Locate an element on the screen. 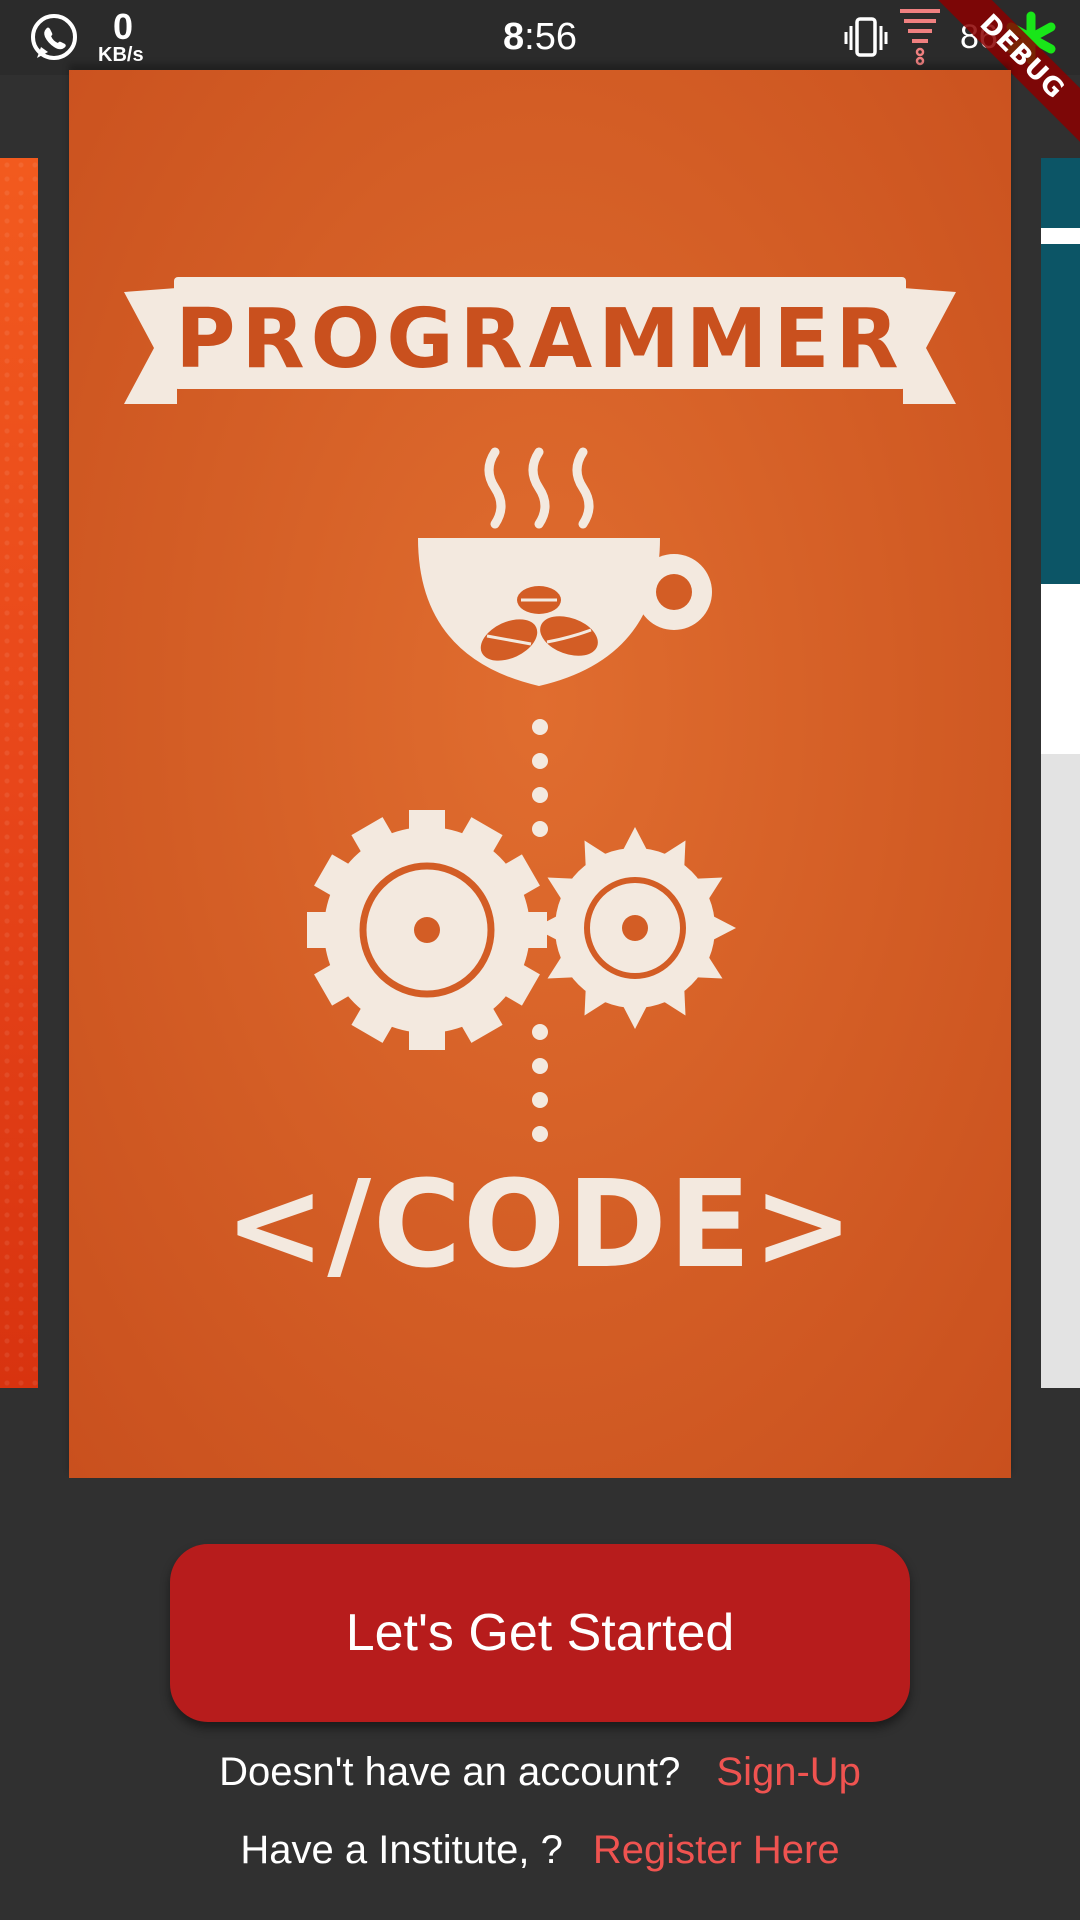 This screenshot has height=1920, width=1080. status-bar: 0 KB/s 8:56 86 is located at coordinates (540, 37).